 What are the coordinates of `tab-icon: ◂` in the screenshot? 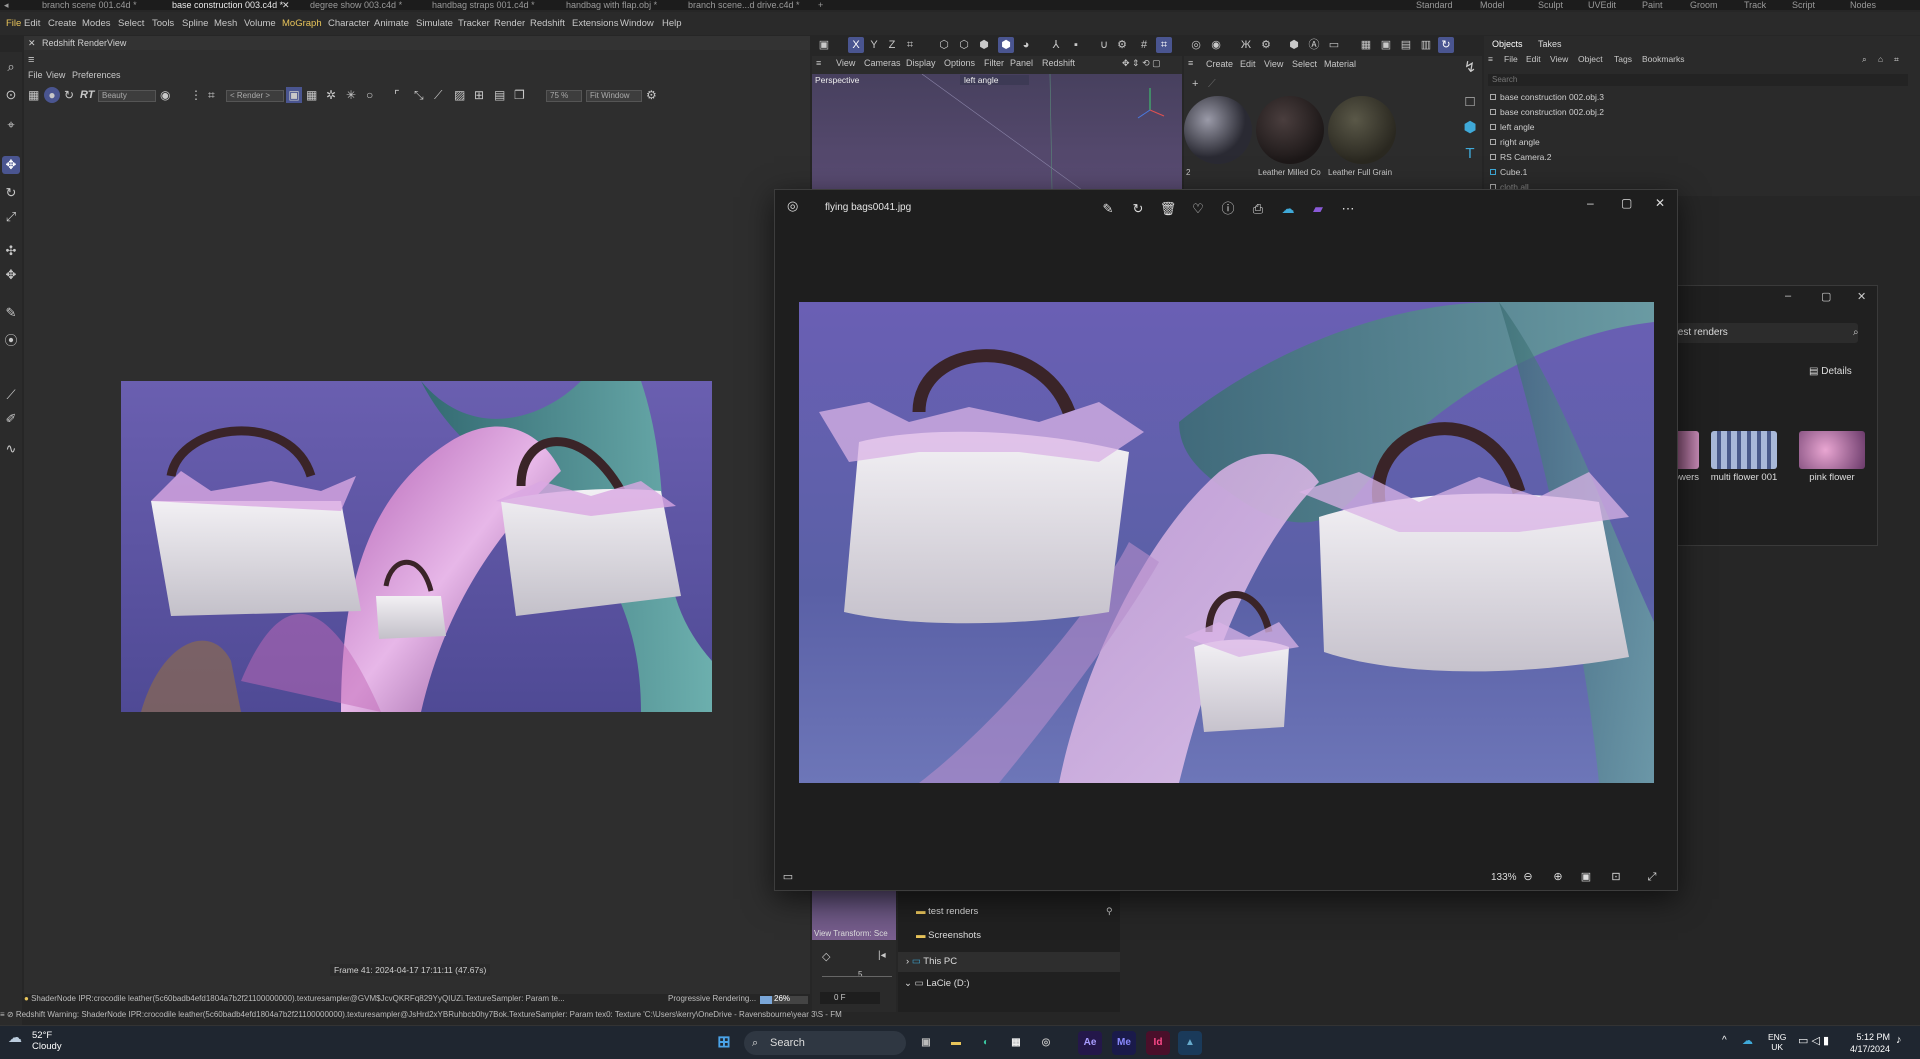 It's located at (6, 5).